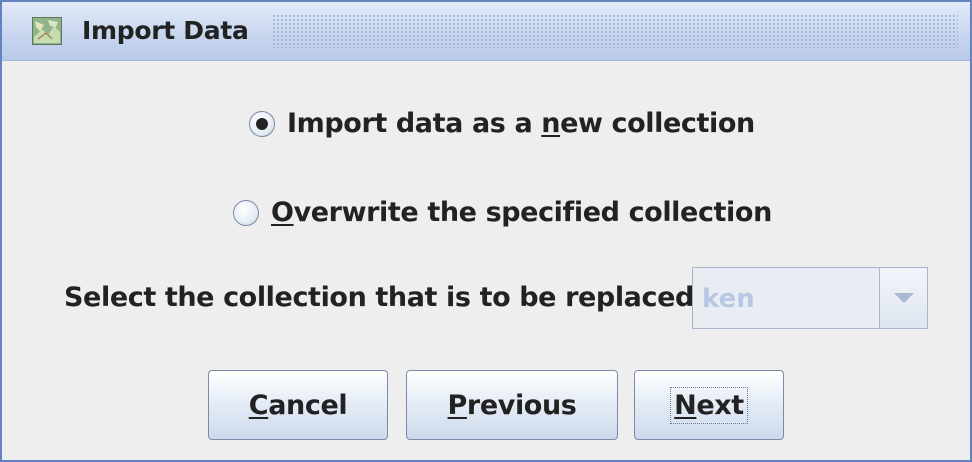 This screenshot has width=972, height=462. Describe the element at coordinates (533, 212) in the screenshot. I see `label-text: verwrite the specified collection` at that location.